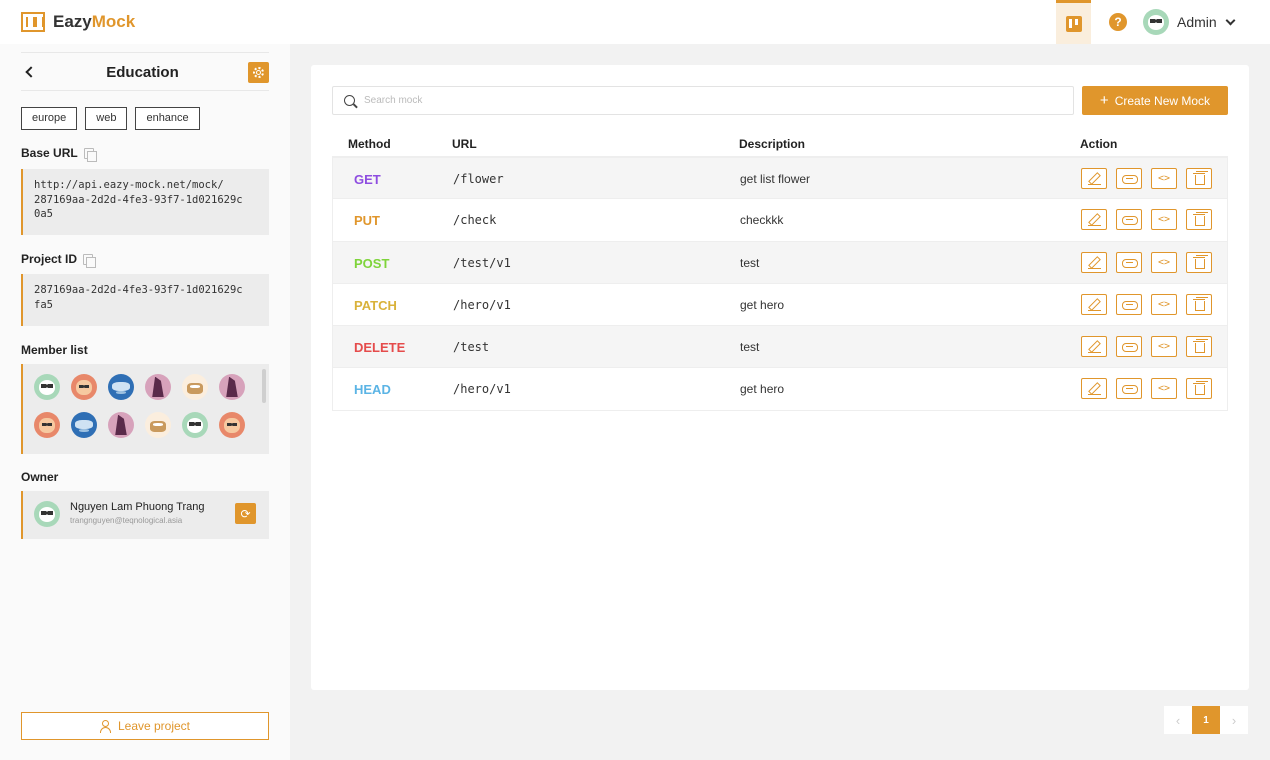 The width and height of the screenshot is (1270, 760). Describe the element at coordinates (1189, 22) in the screenshot. I see `user-menu: Admin` at that location.